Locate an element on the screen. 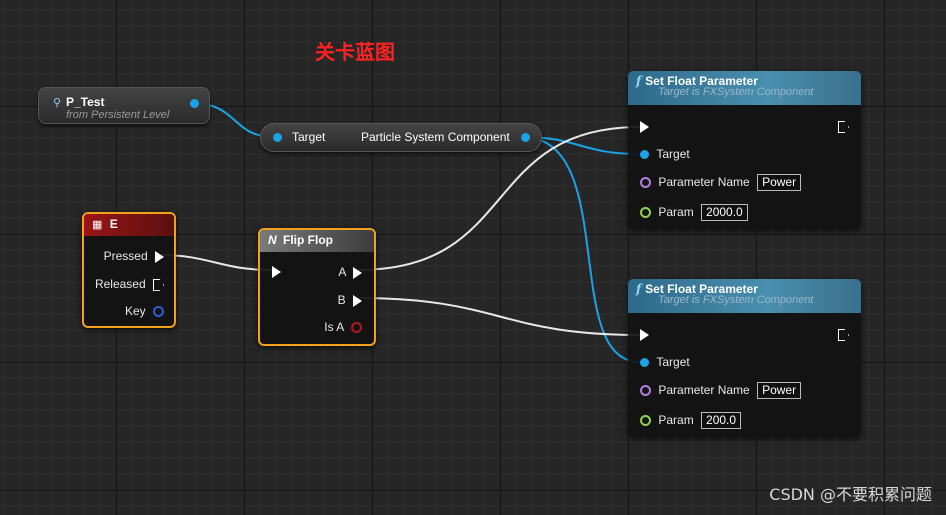 Image resolution: width=946 pixels, height=515 pixels. set-float-2-param-name-pin: Parameter Name Power is located at coordinates (721, 390).